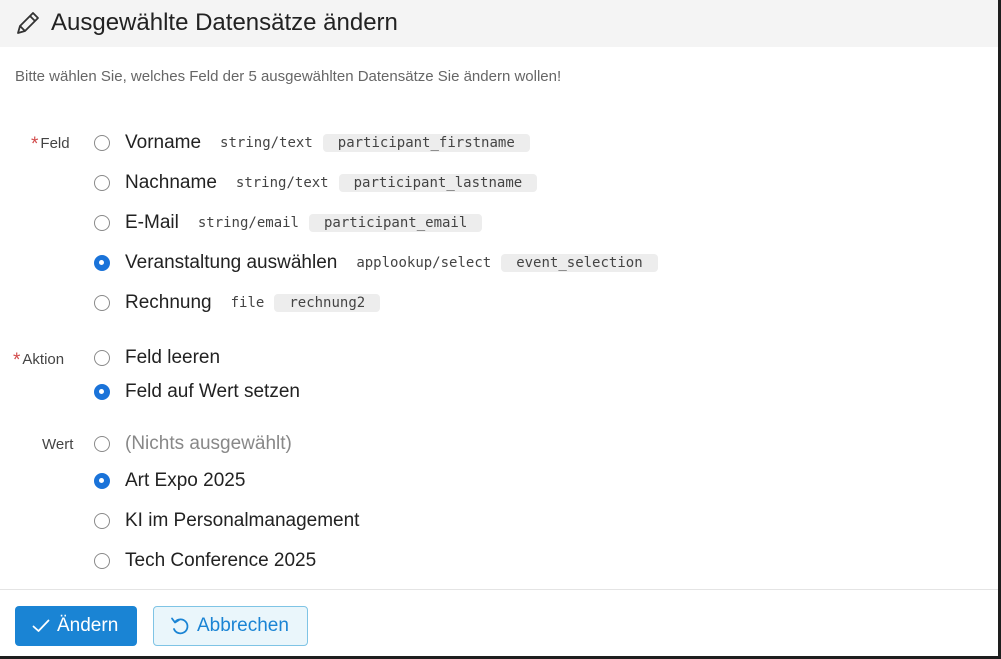  What do you see at coordinates (208, 443) in the screenshot?
I see `option-label: (Nichts ausgewählt)` at bounding box center [208, 443].